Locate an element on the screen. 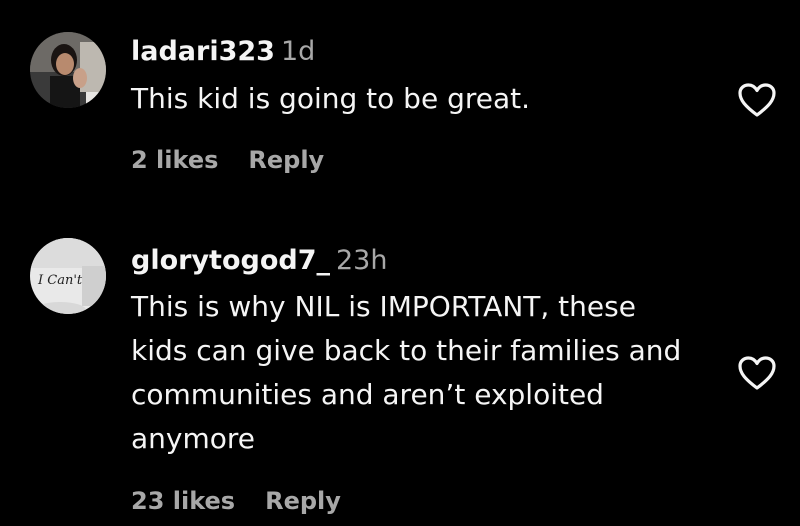  avatar-sign-text: I Can't is located at coordinates (60, 280).